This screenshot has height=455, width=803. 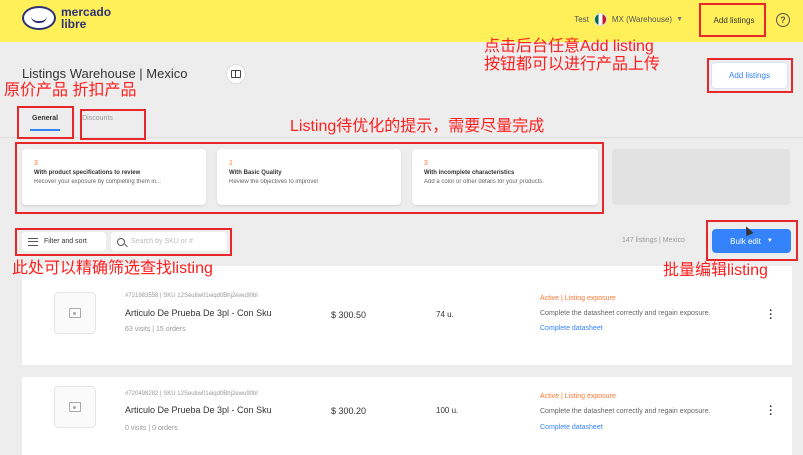 I want to click on page-title: Listings Warehouse | Mexico, so click(x=105, y=73).